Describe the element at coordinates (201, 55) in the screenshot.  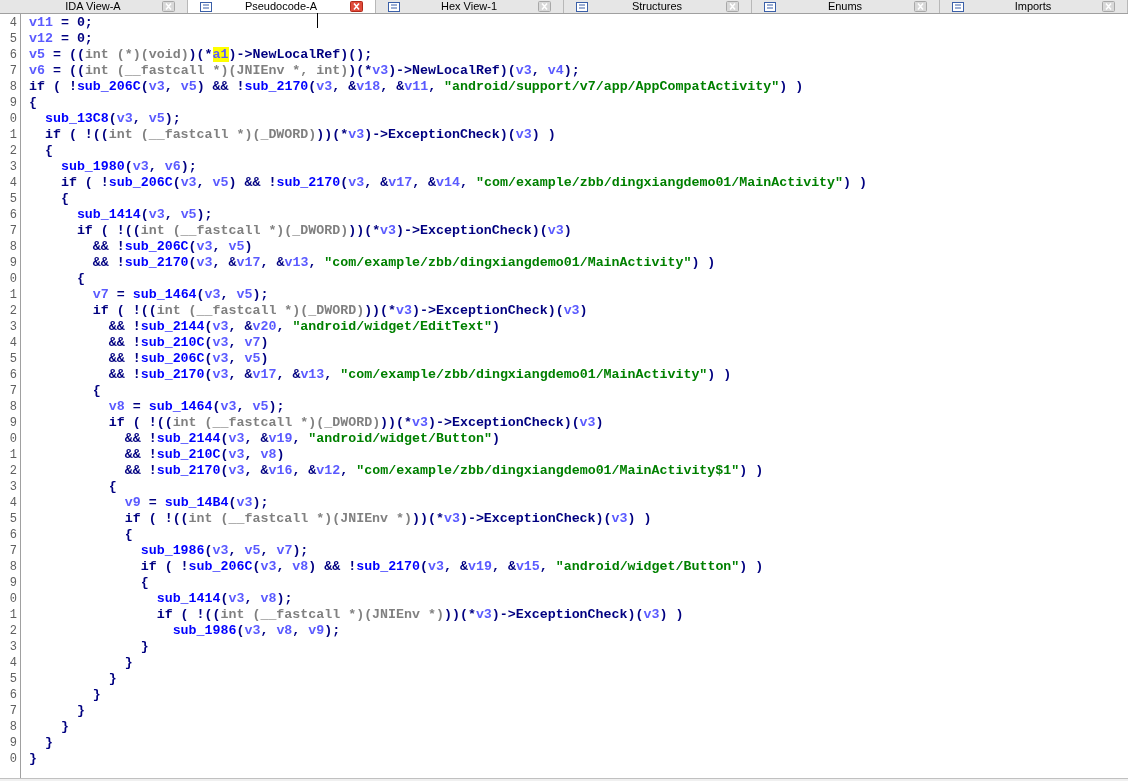
I see `code-line: v5 = ((int (*)(void))(*a1)->NewLocalRef)();` at that location.